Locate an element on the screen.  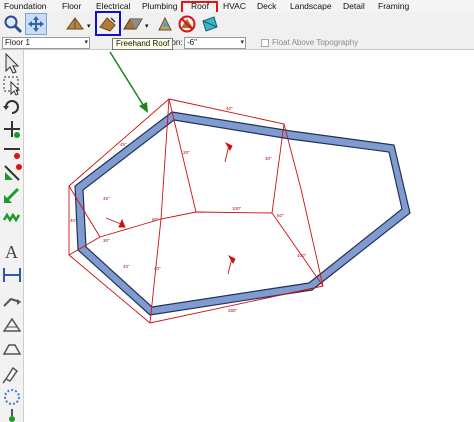
float-label: Float Above Topography is located at coordinates (315, 42).